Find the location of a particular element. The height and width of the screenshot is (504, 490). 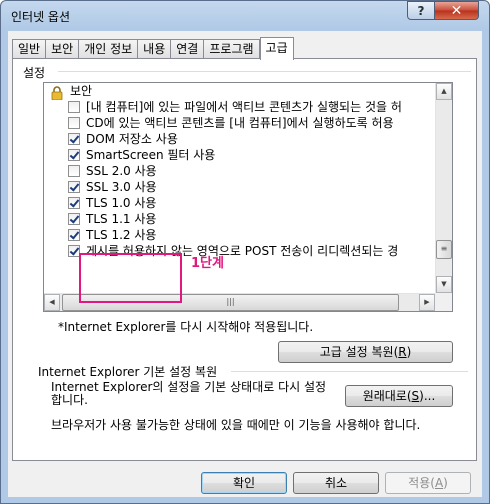

setting-row-6: TLS 1.0 사용 is located at coordinates (240, 203).